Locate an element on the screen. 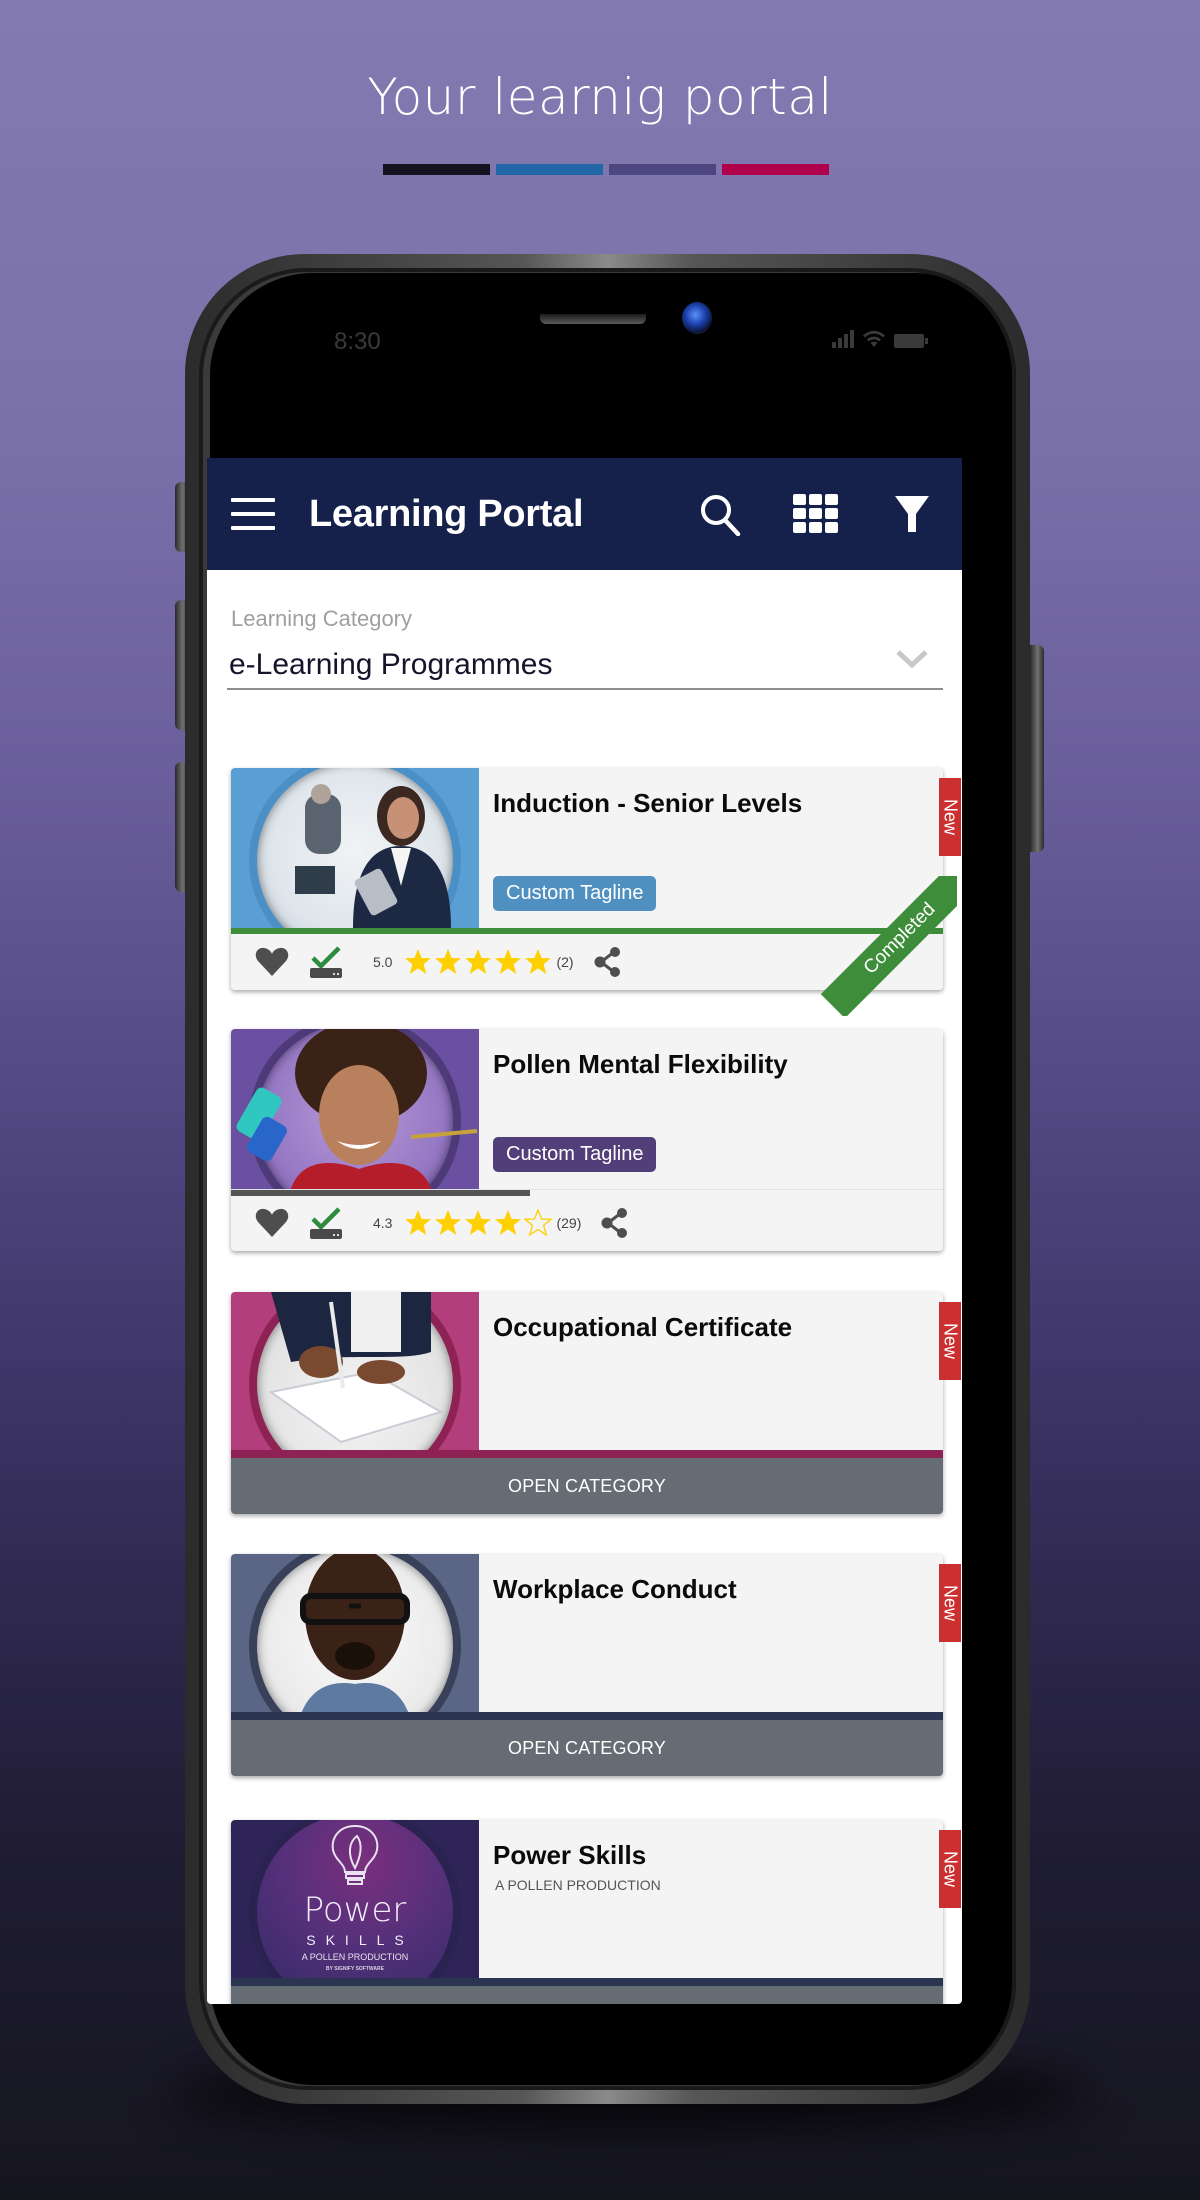 The image size is (1200, 2200). category-card: Workplace Conduct OPEN CATEGORY New is located at coordinates (596, 1665).